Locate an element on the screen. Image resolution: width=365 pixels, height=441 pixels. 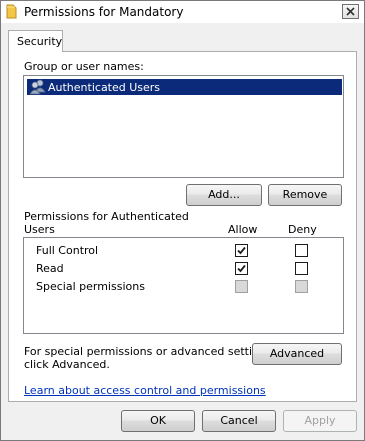
permission-name: Full Control is located at coordinates (67, 250).